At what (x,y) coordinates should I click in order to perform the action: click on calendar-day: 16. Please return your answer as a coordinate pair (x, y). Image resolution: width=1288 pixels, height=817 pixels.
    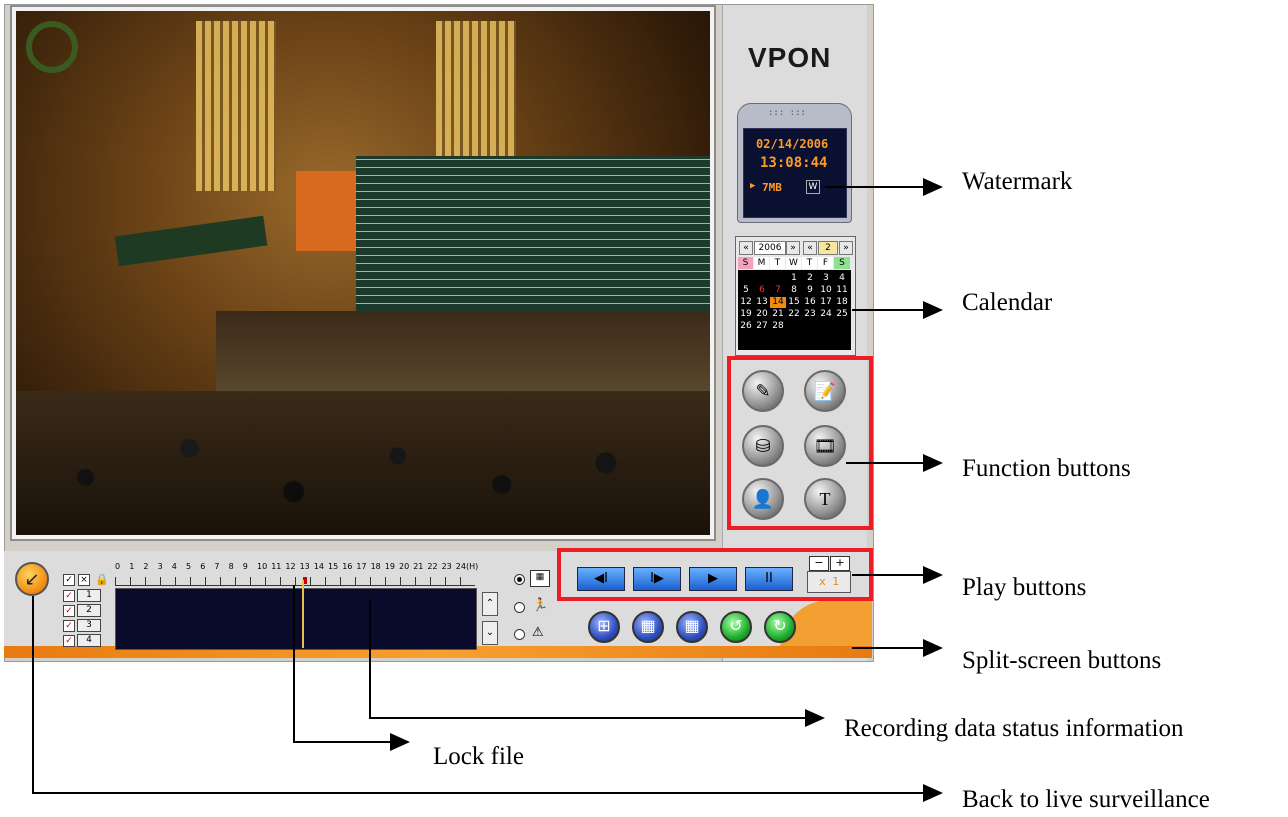
    Looking at the image, I should click on (810, 302).